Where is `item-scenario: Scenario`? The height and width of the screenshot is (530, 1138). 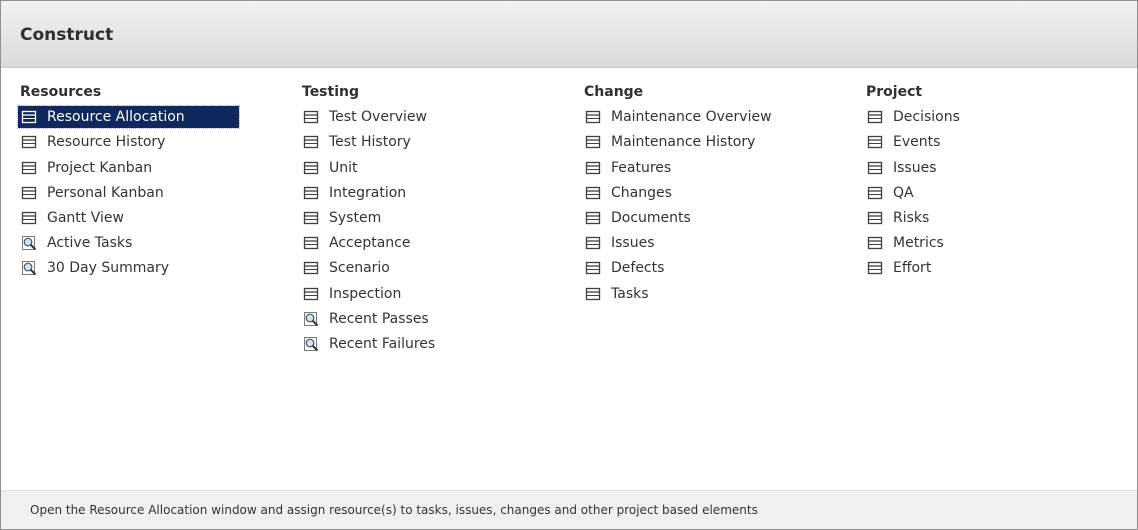 item-scenario: Scenario is located at coordinates (367, 268).